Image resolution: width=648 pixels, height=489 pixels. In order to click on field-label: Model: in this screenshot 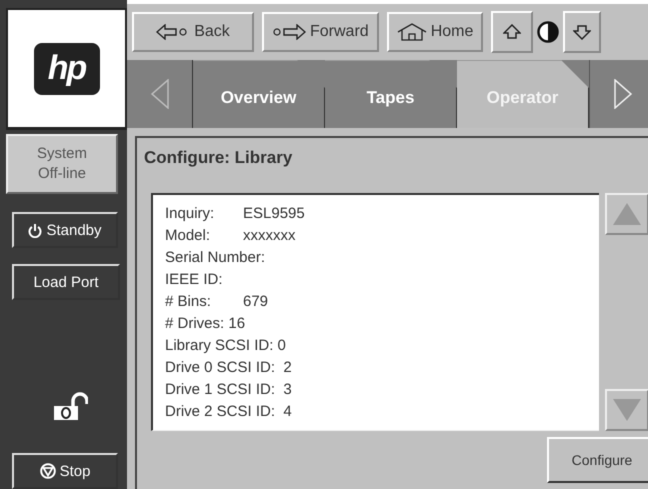, I will do `click(188, 236)`.